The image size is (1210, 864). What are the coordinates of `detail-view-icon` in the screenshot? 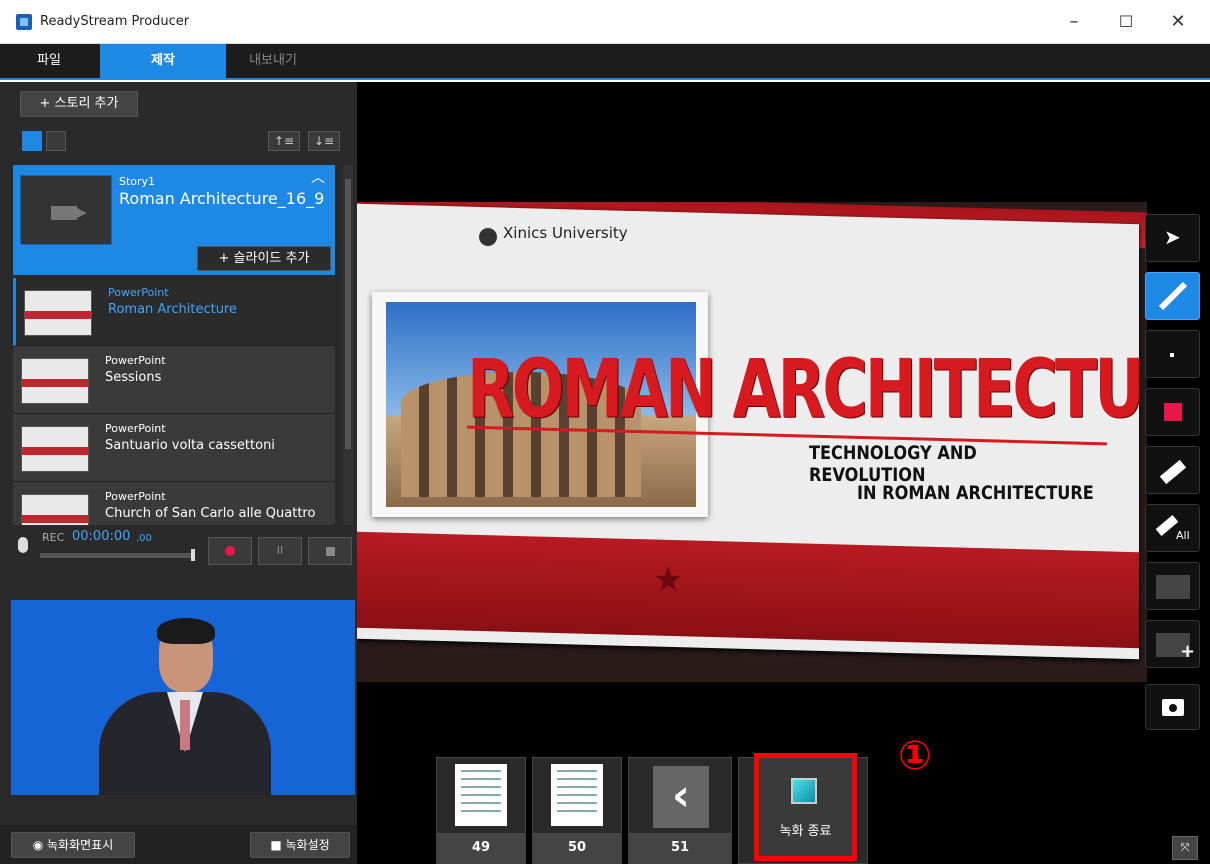 It's located at (32, 141).